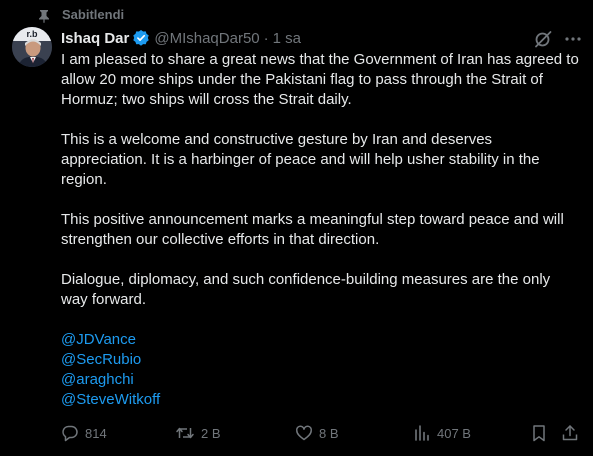 The width and height of the screenshot is (593, 456). I want to click on share-icon, so click(570, 433).